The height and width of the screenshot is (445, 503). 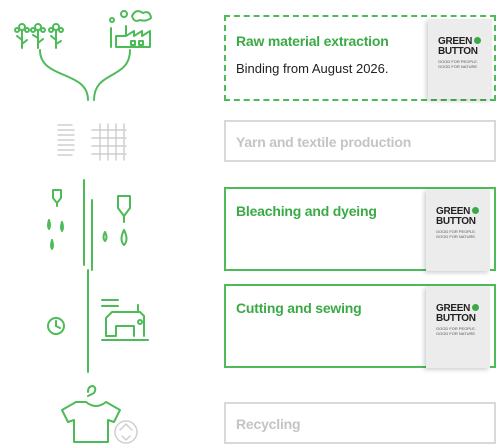 What do you see at coordinates (130, 29) in the screenshot?
I see `factory-icon` at bounding box center [130, 29].